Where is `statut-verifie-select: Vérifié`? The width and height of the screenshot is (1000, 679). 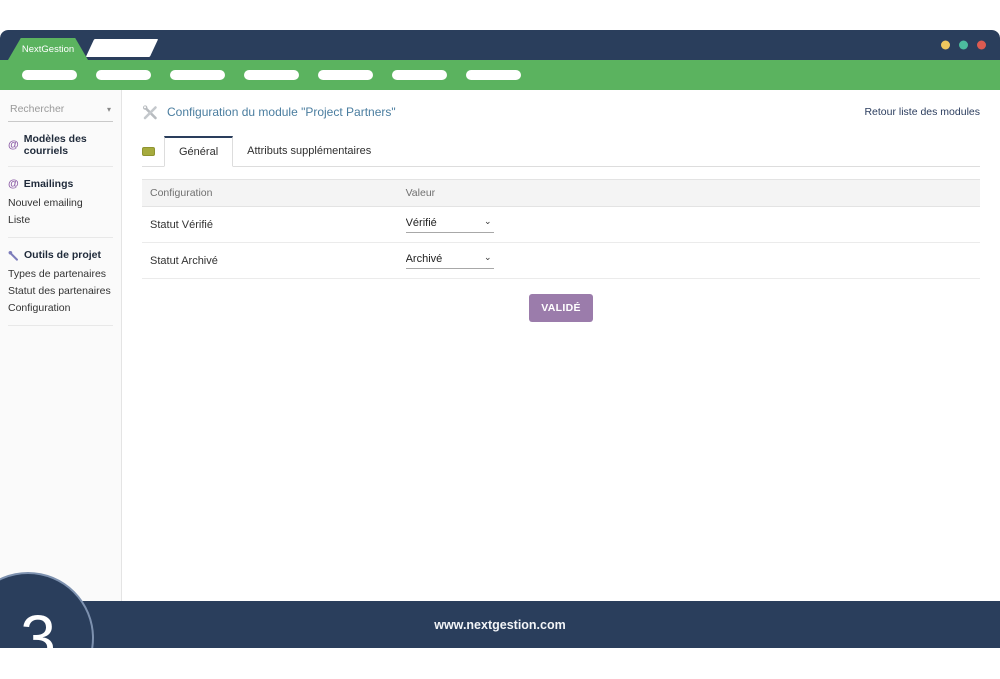 statut-verifie-select: Vérifié is located at coordinates (449, 224).